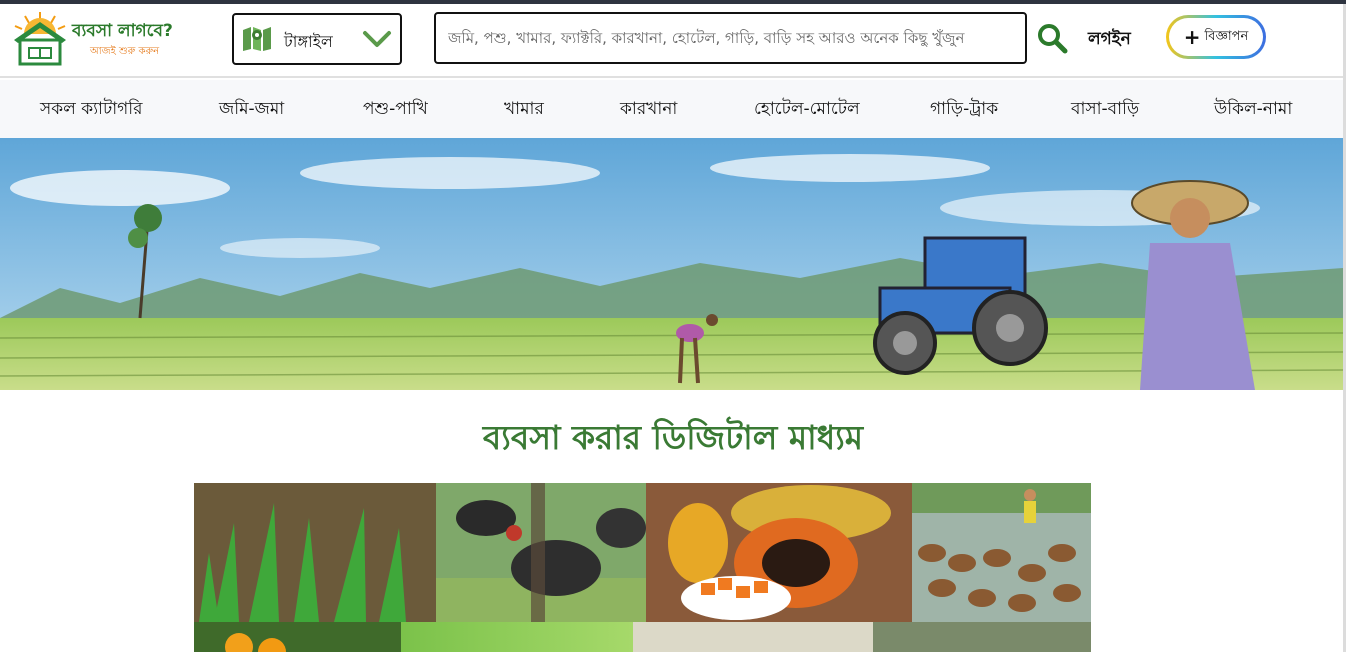 The width and height of the screenshot is (1346, 652). Describe the element at coordinates (1105, 110) in the screenshot. I see `nav-item-houses: বাসা-বাড়ি` at that location.